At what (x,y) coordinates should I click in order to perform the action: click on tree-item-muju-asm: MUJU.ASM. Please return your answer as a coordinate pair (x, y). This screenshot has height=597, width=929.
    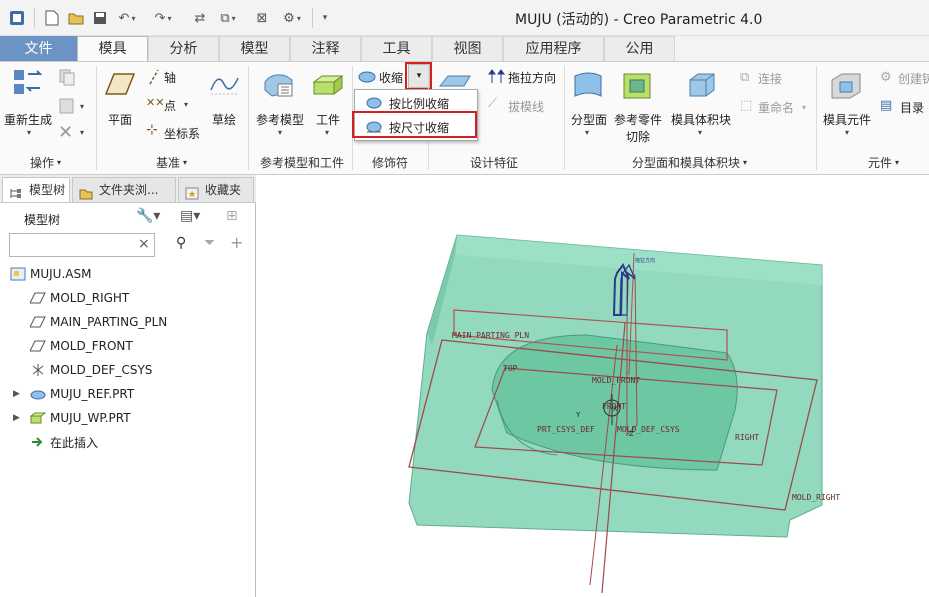
    Looking at the image, I should click on (127, 274).